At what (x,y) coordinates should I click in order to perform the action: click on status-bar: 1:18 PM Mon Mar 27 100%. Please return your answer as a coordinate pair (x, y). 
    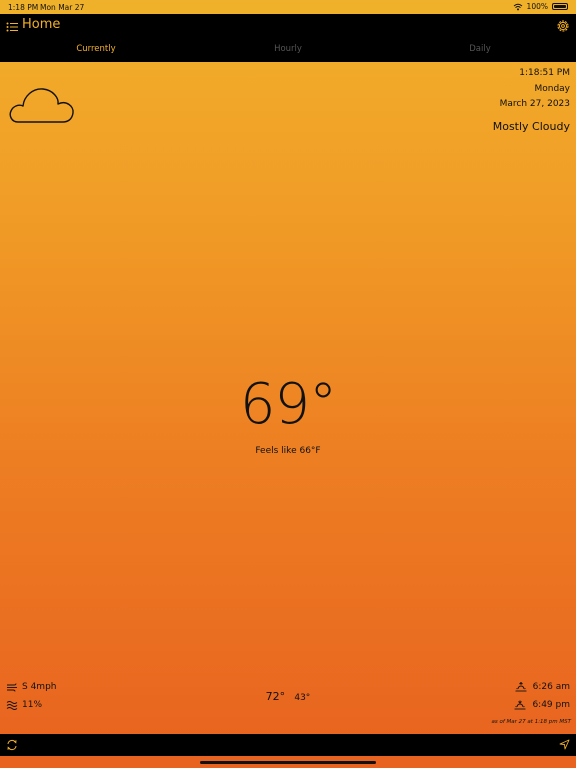
    Looking at the image, I should click on (288, 7).